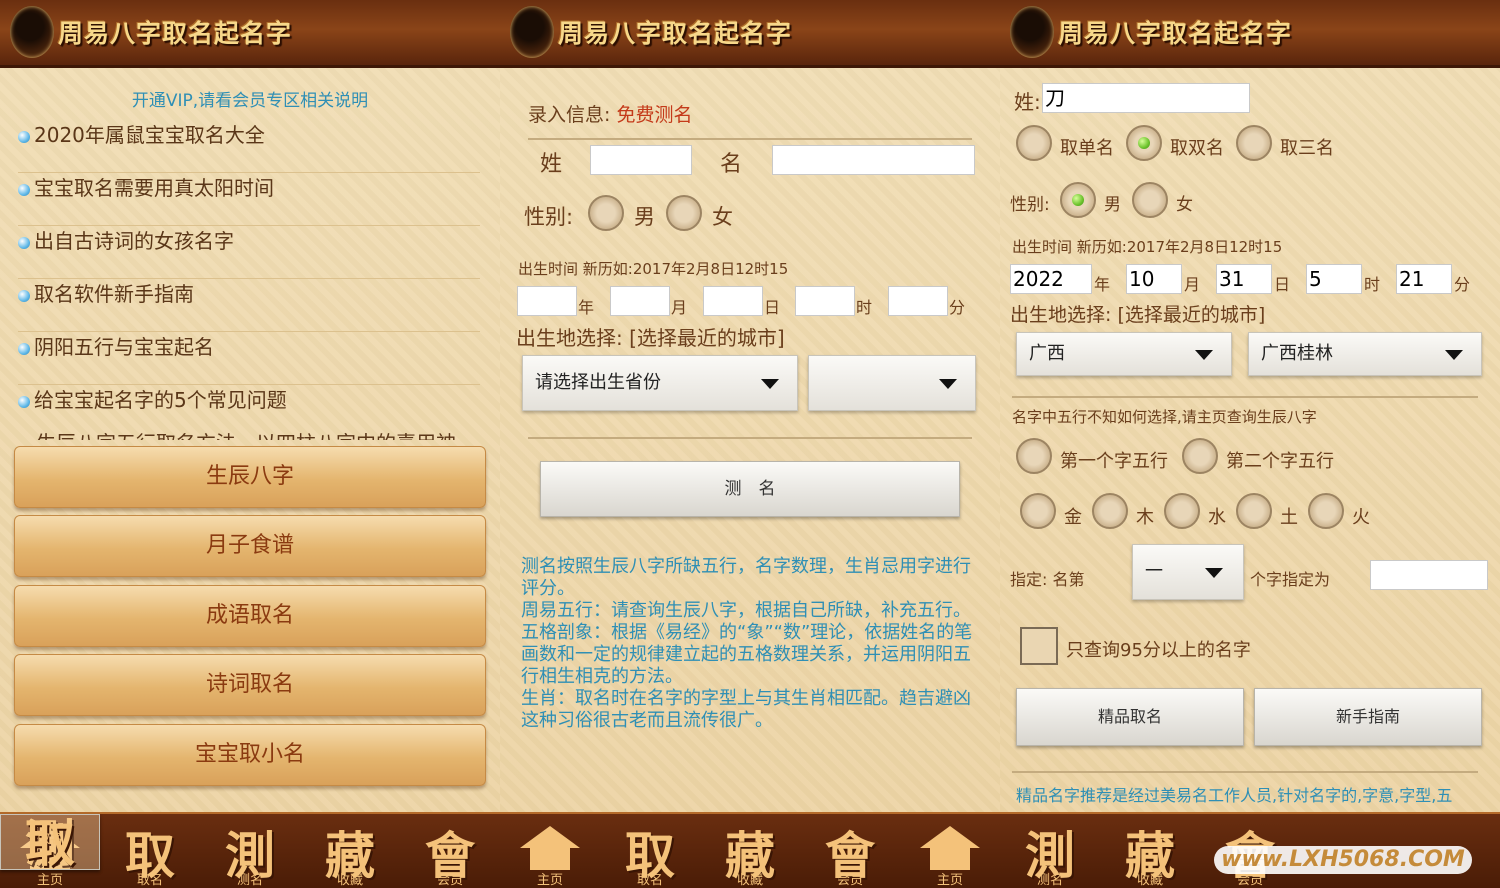 This screenshot has width=1500, height=888. What do you see at coordinates (1146, 98) in the screenshot?
I see `surname-input: 刀` at bounding box center [1146, 98].